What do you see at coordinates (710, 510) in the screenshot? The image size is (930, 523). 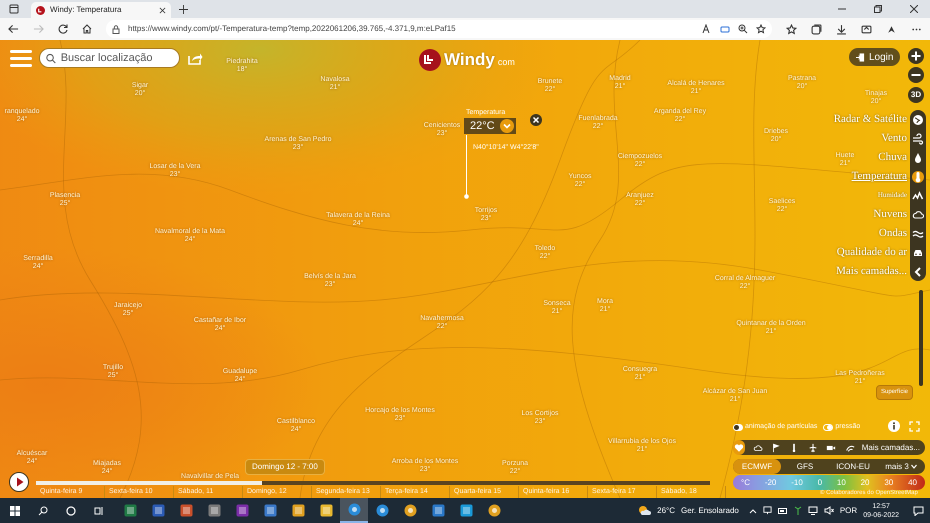 I see `weather-text: Ger. Ensolarado` at bounding box center [710, 510].